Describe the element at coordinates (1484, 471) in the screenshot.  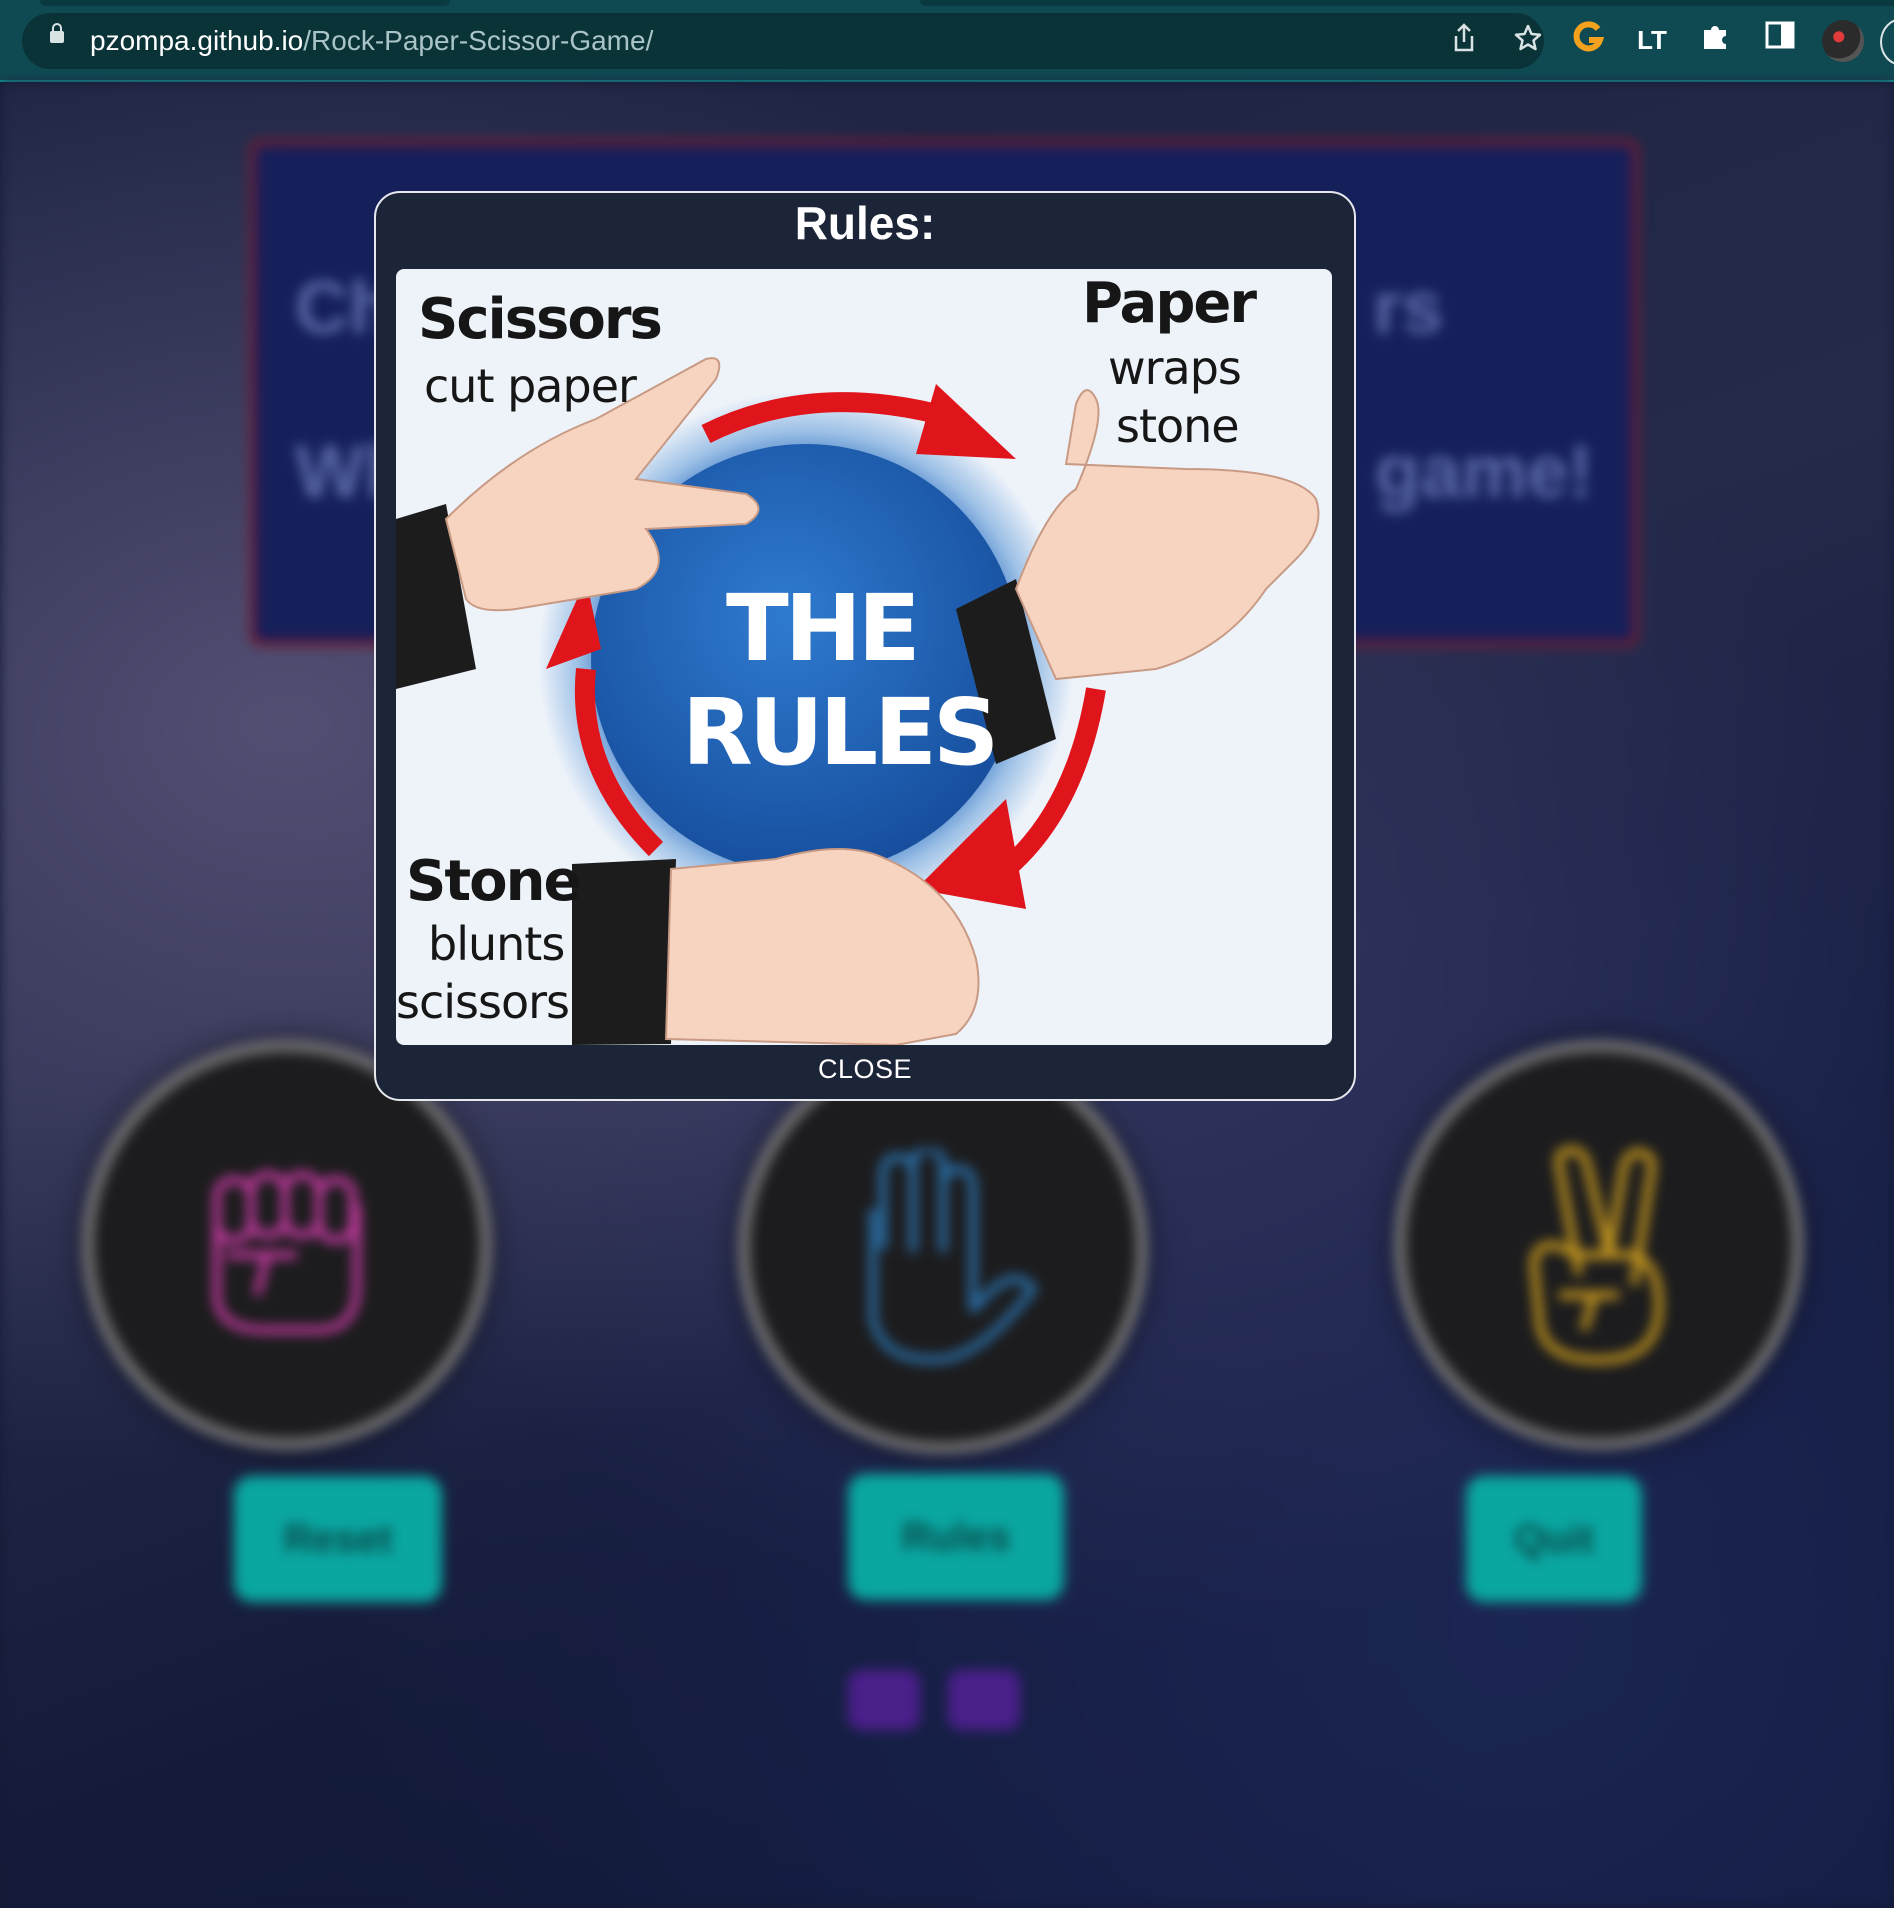
I see `banner-fragment: game!` at that location.